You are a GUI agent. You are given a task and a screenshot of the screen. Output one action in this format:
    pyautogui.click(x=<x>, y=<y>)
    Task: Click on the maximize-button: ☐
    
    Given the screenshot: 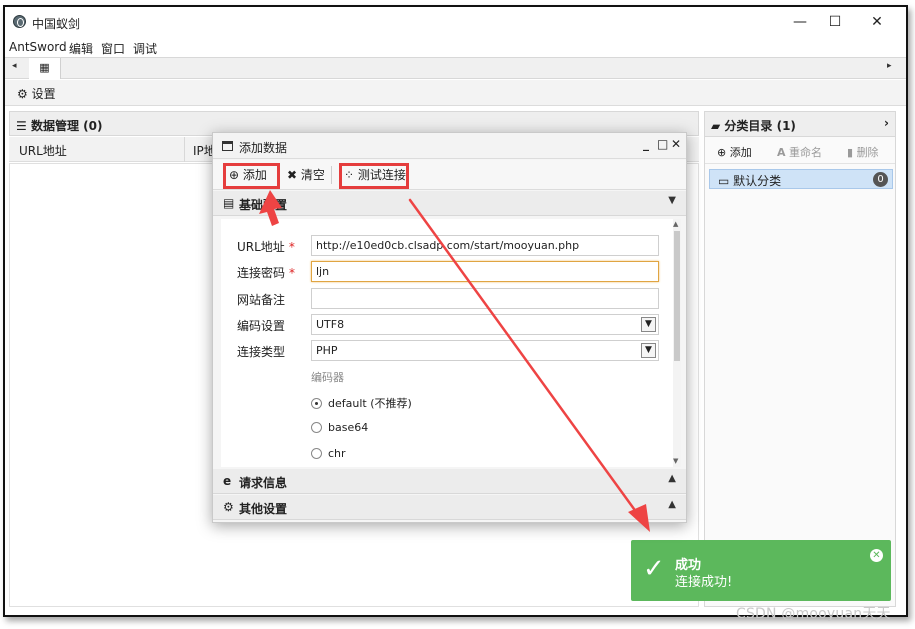 What is the action you would take?
    pyautogui.click(x=835, y=22)
    